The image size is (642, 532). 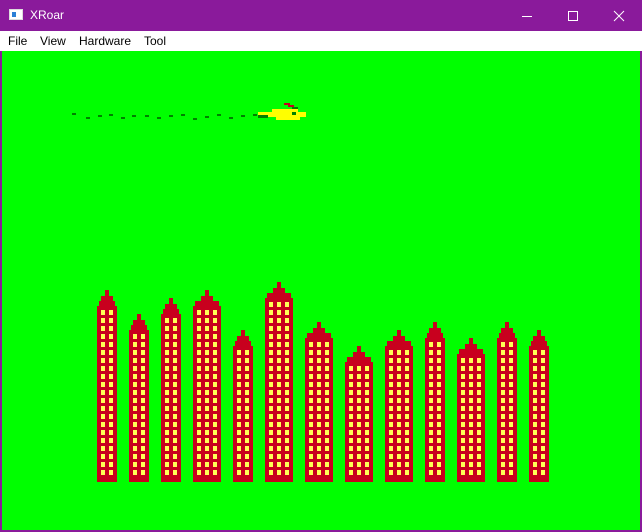 What do you see at coordinates (619, 15) in the screenshot?
I see `close-button` at bounding box center [619, 15].